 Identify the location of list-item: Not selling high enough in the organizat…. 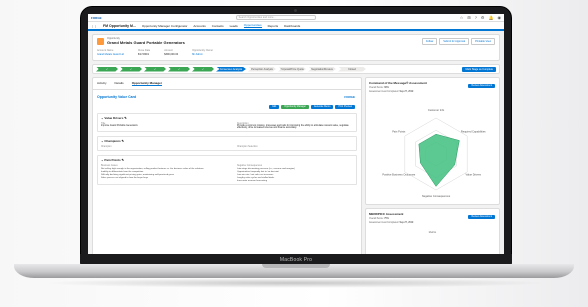
(152, 169).